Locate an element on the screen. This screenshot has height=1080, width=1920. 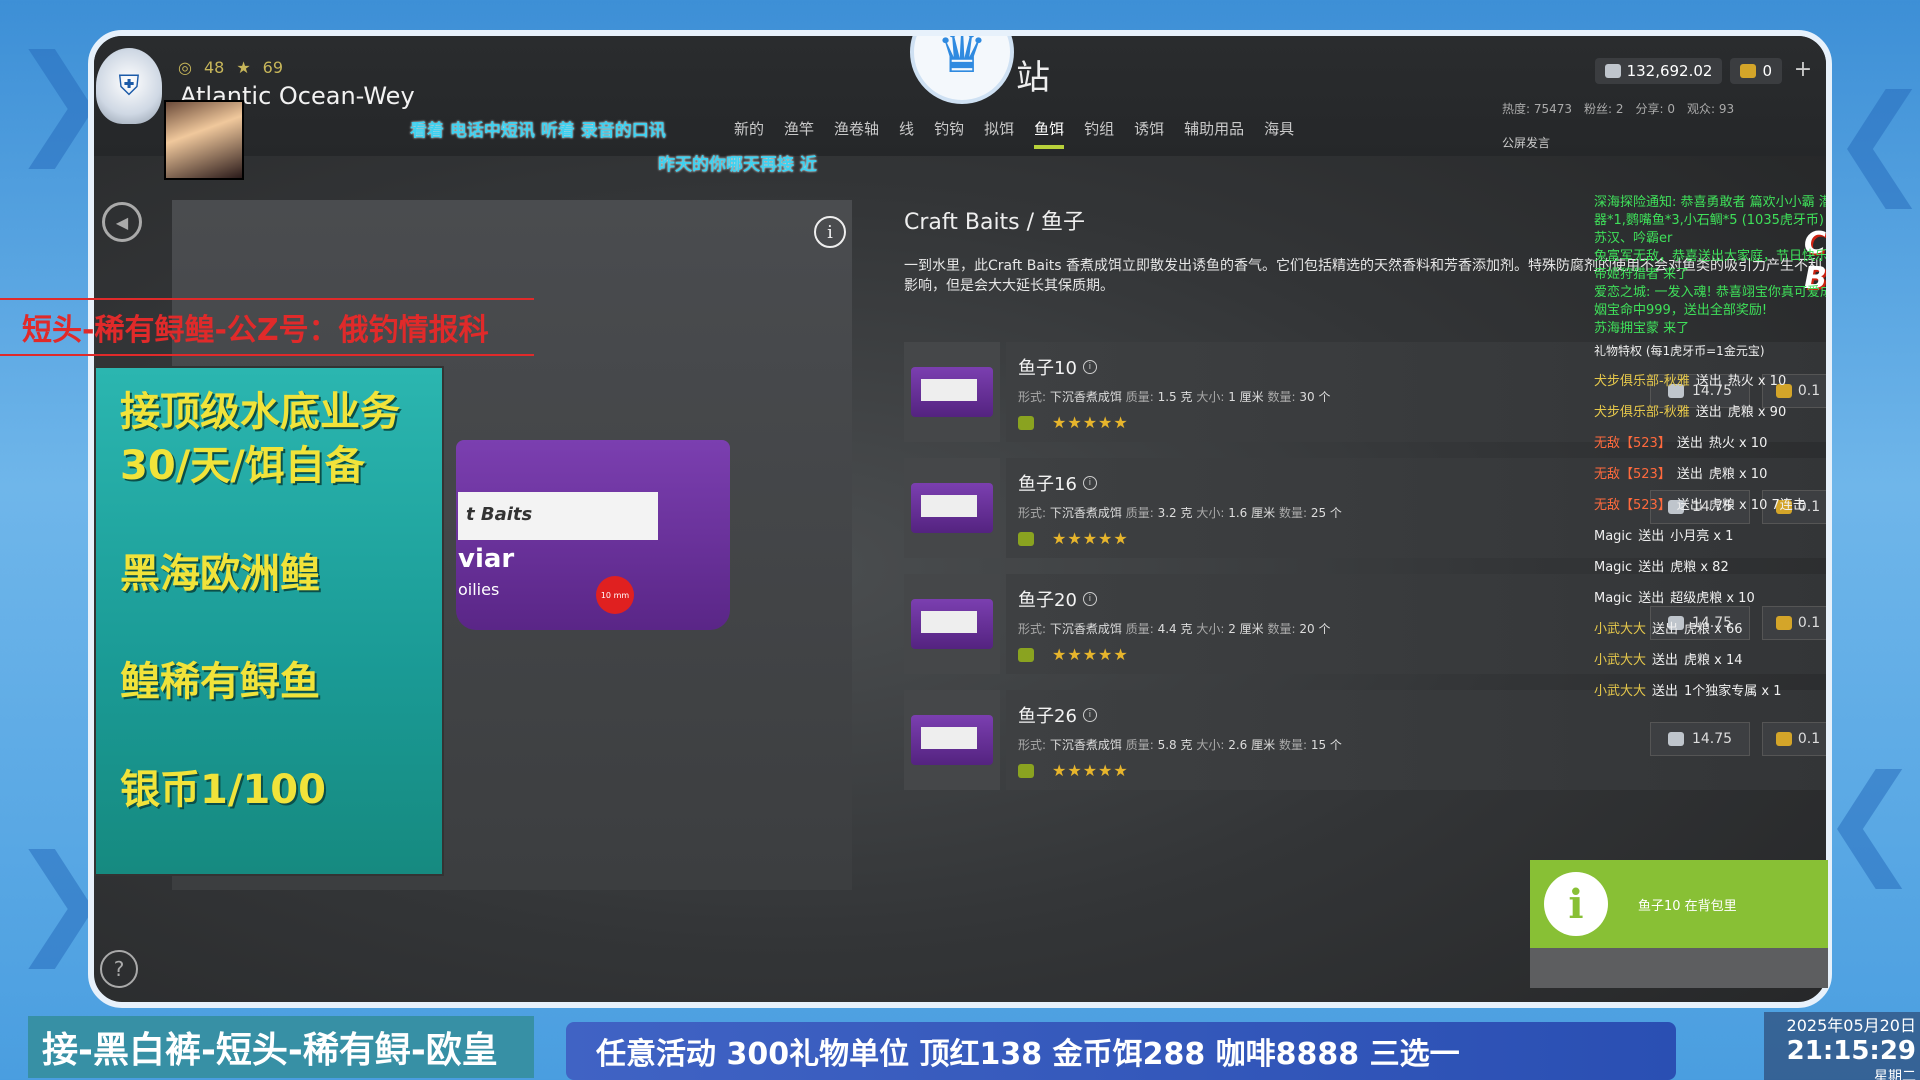
gift-message: 小武大大 送出 虎粮 x 14 is located at coordinates (1668, 660).